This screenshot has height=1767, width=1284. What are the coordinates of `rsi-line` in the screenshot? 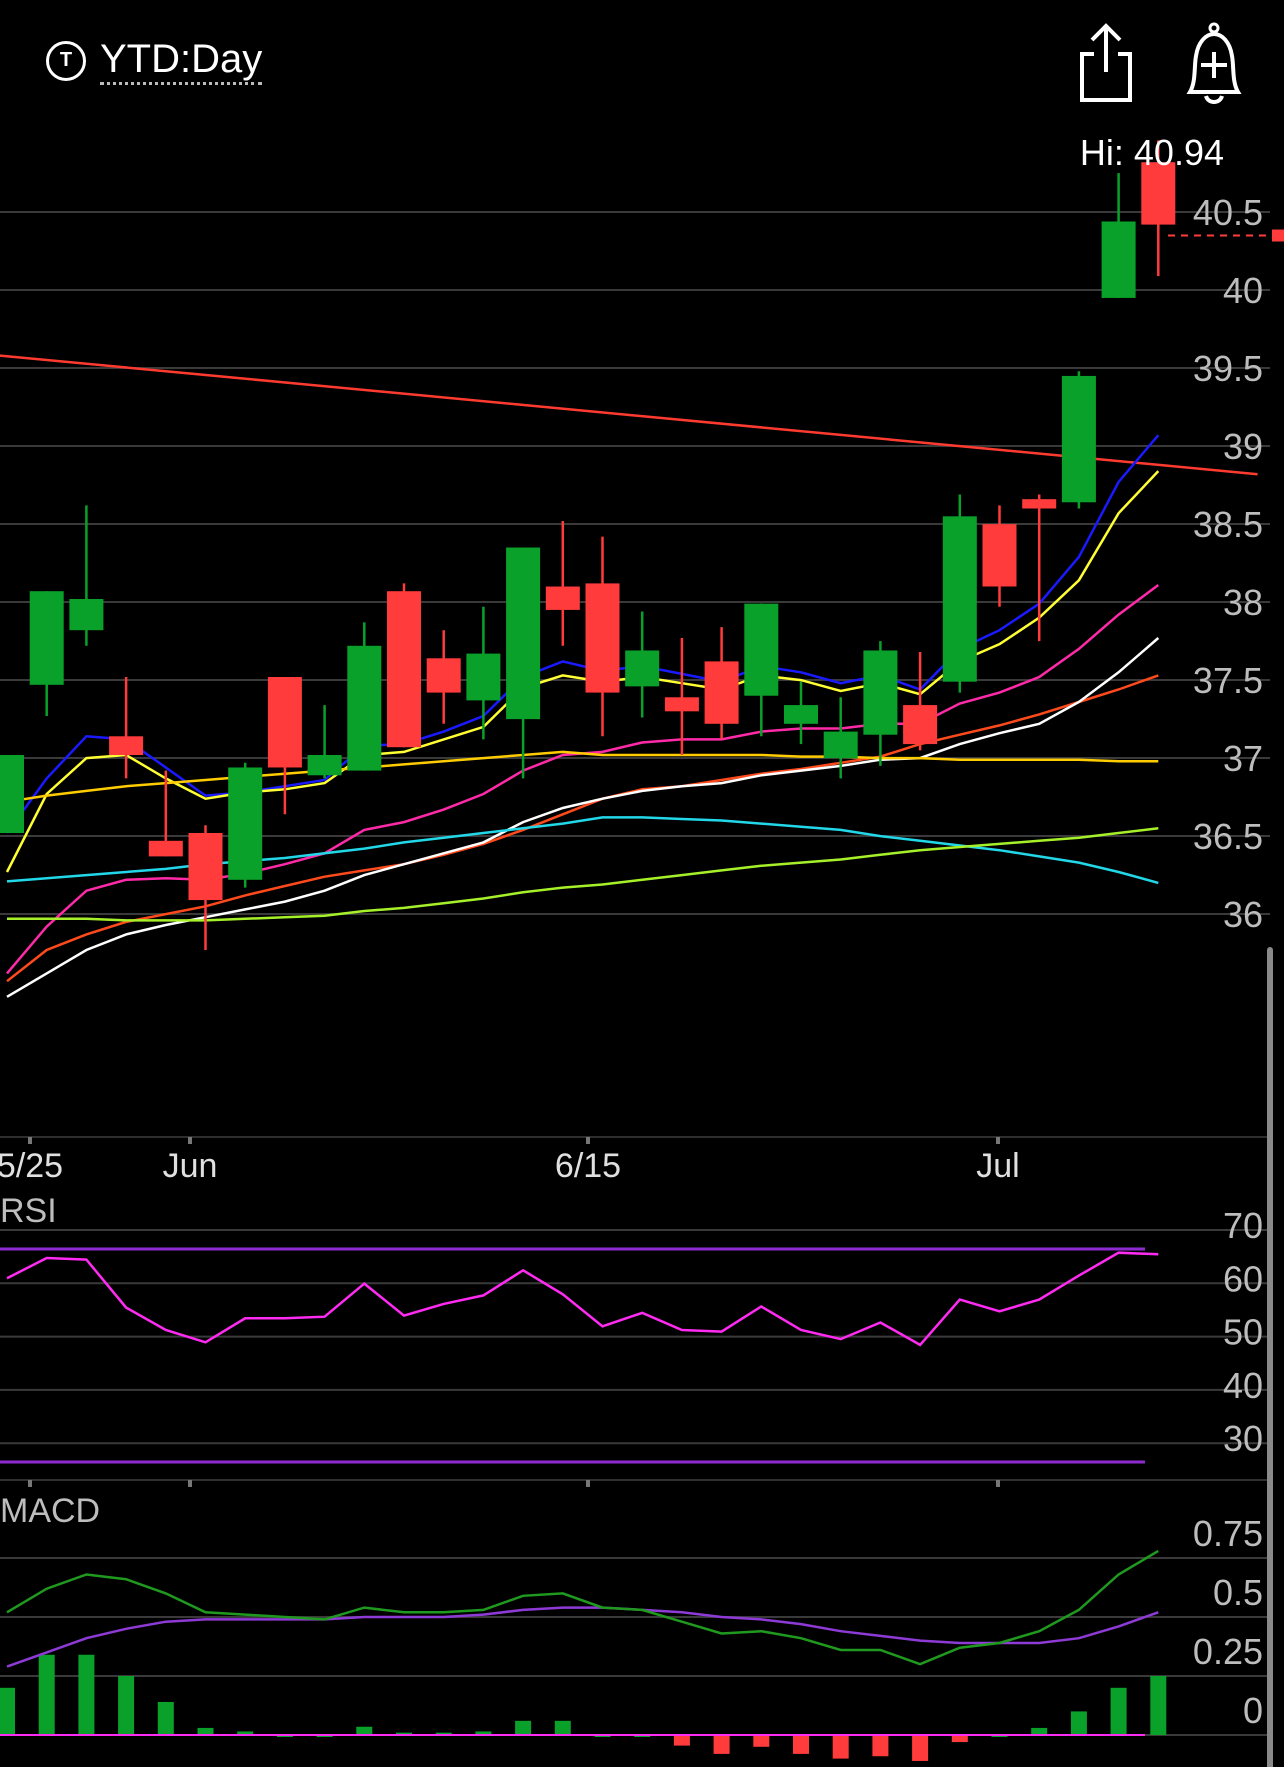 It's located at (582, 1299).